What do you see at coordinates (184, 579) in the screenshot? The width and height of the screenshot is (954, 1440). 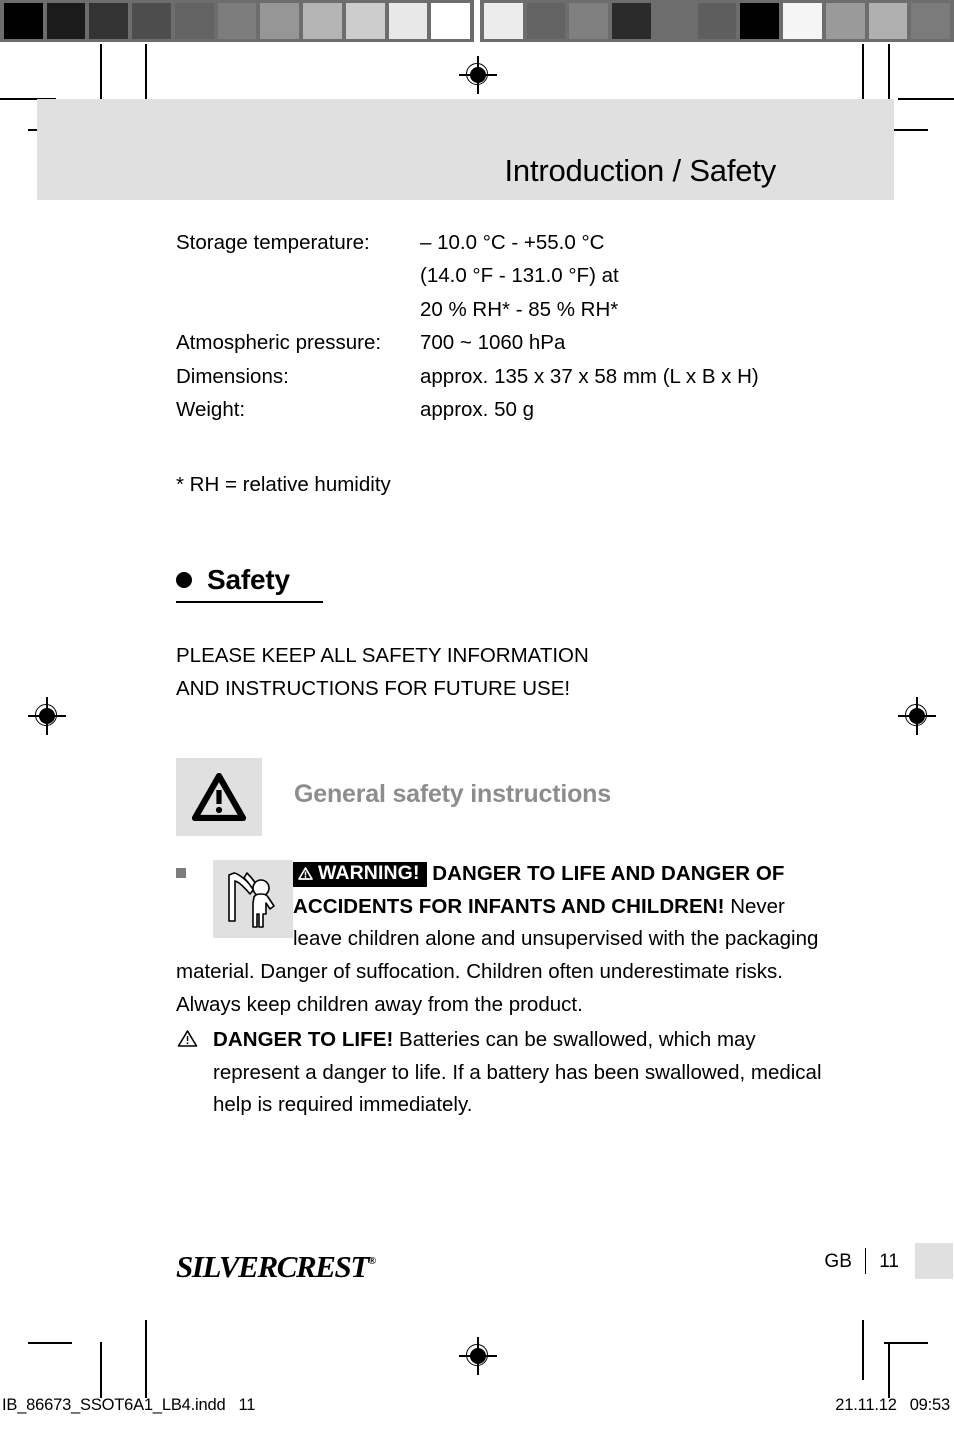 I see `bullet-dot-icon` at bounding box center [184, 579].